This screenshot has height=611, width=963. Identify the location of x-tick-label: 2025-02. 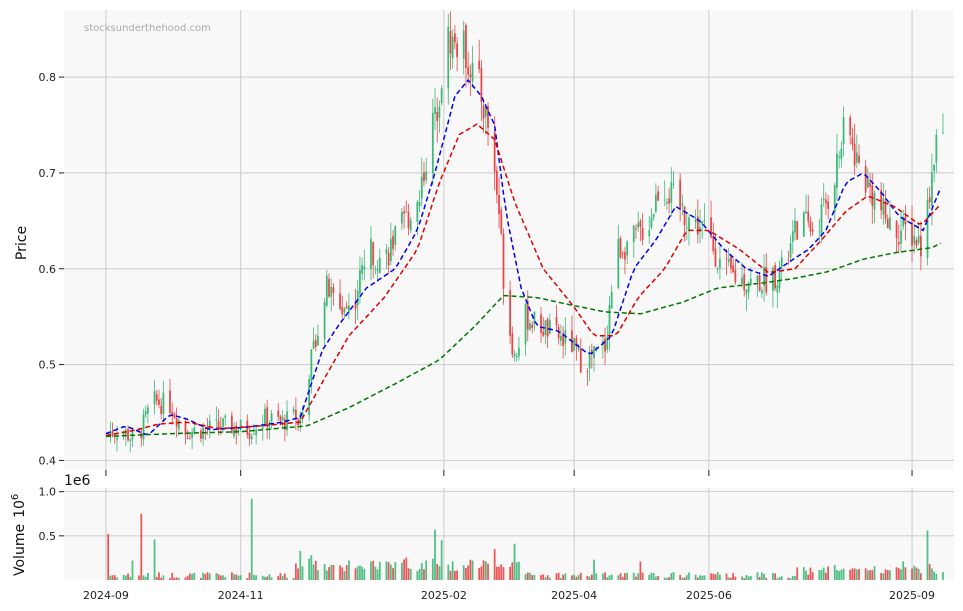
(444, 595).